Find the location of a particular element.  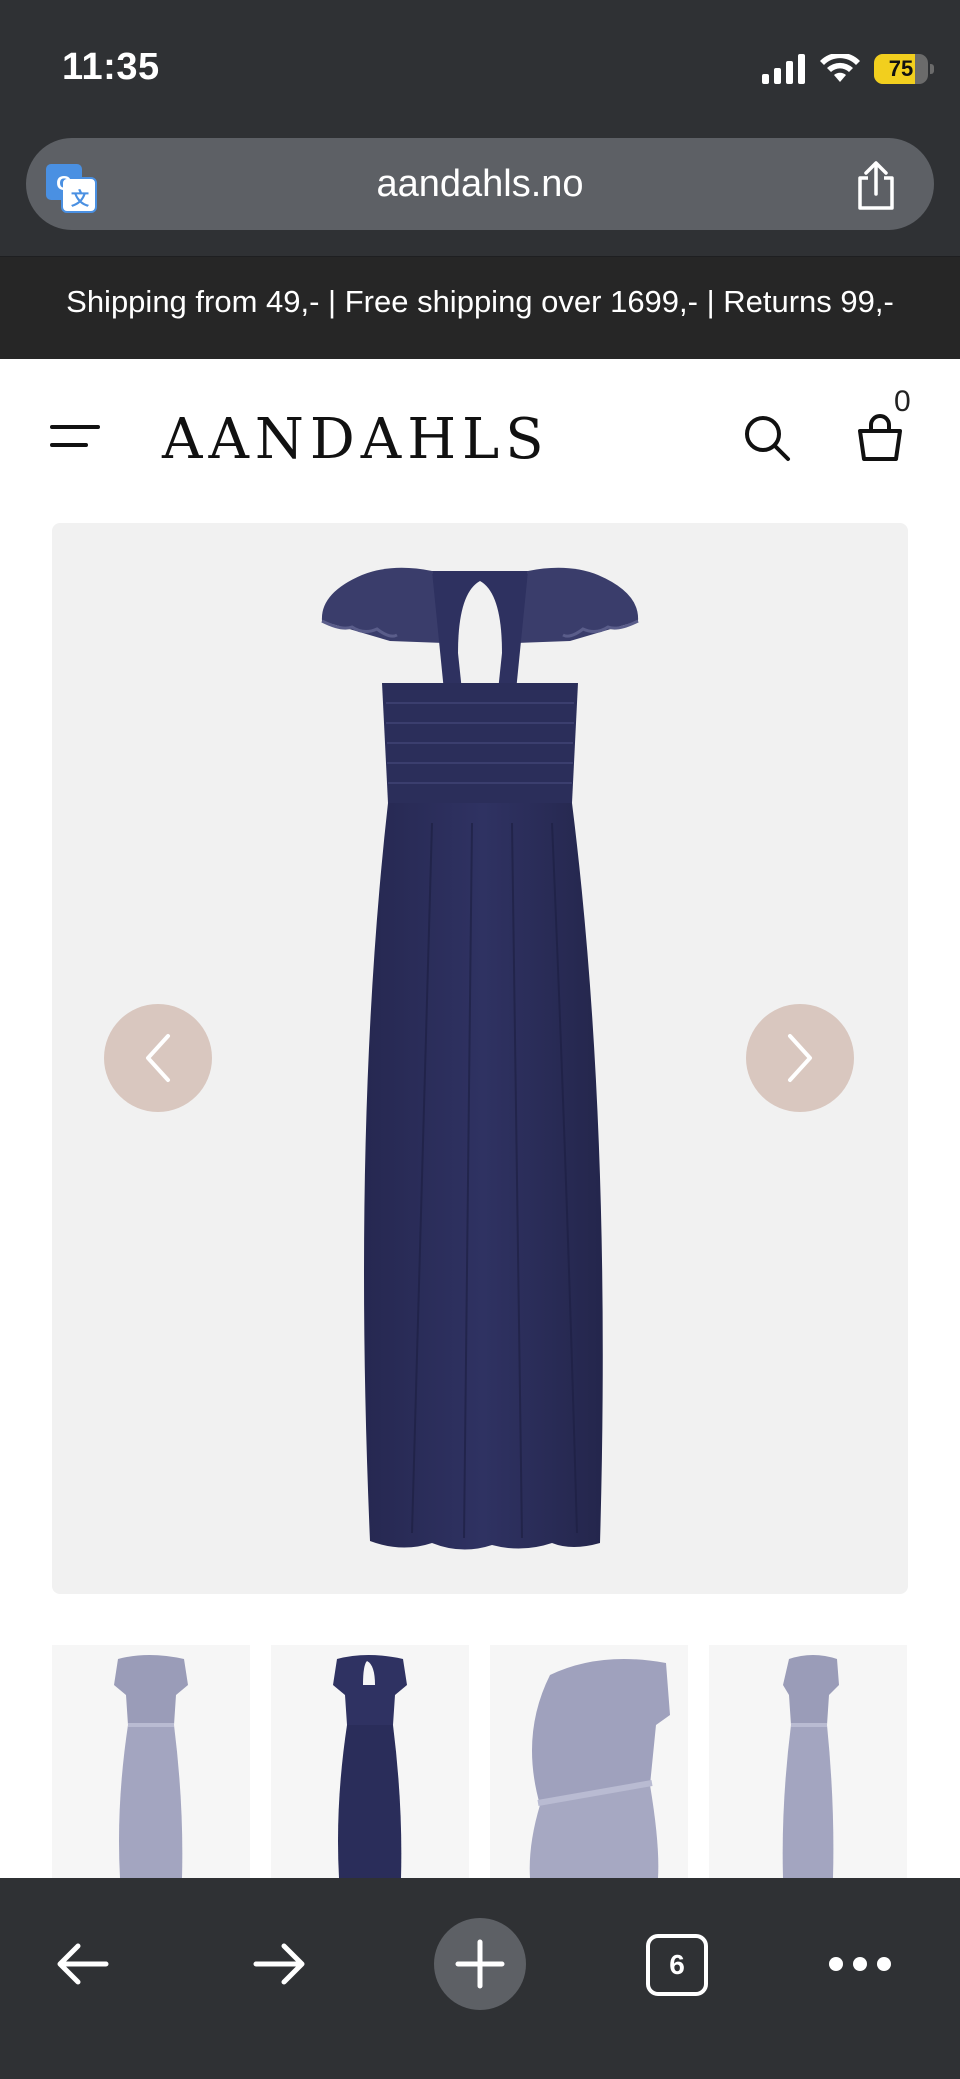

plus-icon is located at coordinates (480, 1964).